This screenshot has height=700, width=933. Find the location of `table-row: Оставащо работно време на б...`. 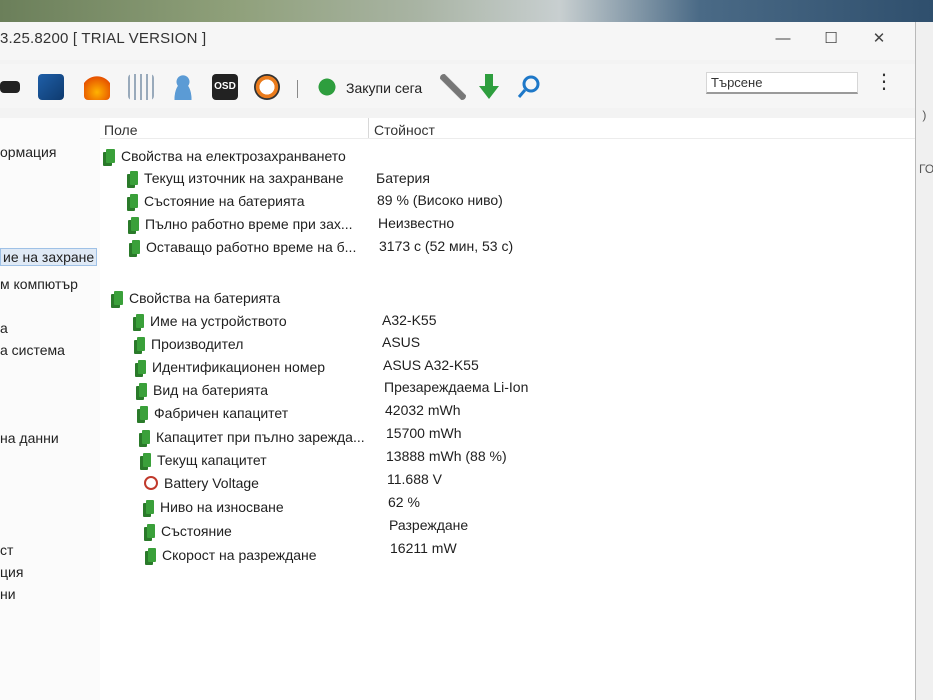

table-row: Оставащо работно време на б... is located at coordinates (244, 247).